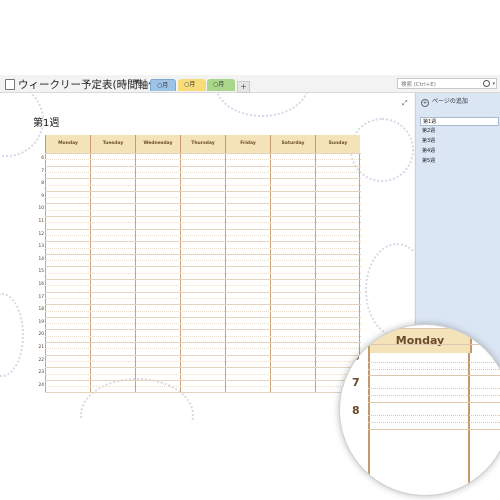 Image resolution: width=500 pixels, height=500 pixels. Describe the element at coordinates (429, 161) in the screenshot. I see `page-item-label: 第5週` at that location.